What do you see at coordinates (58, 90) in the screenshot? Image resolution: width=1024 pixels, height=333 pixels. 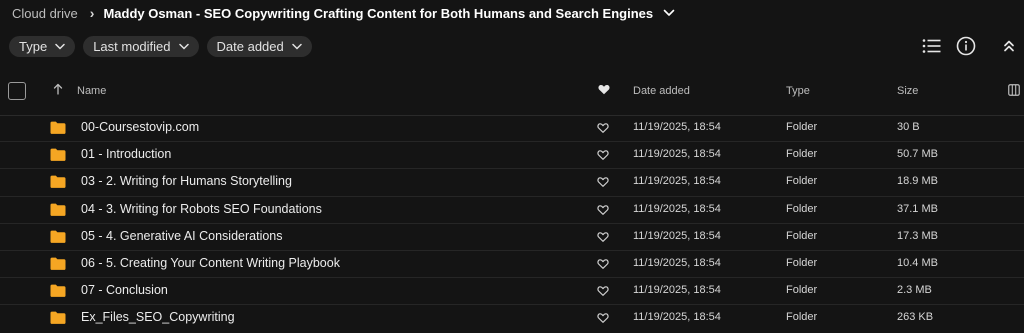 I see `sort-arrow-up-icon` at bounding box center [58, 90].